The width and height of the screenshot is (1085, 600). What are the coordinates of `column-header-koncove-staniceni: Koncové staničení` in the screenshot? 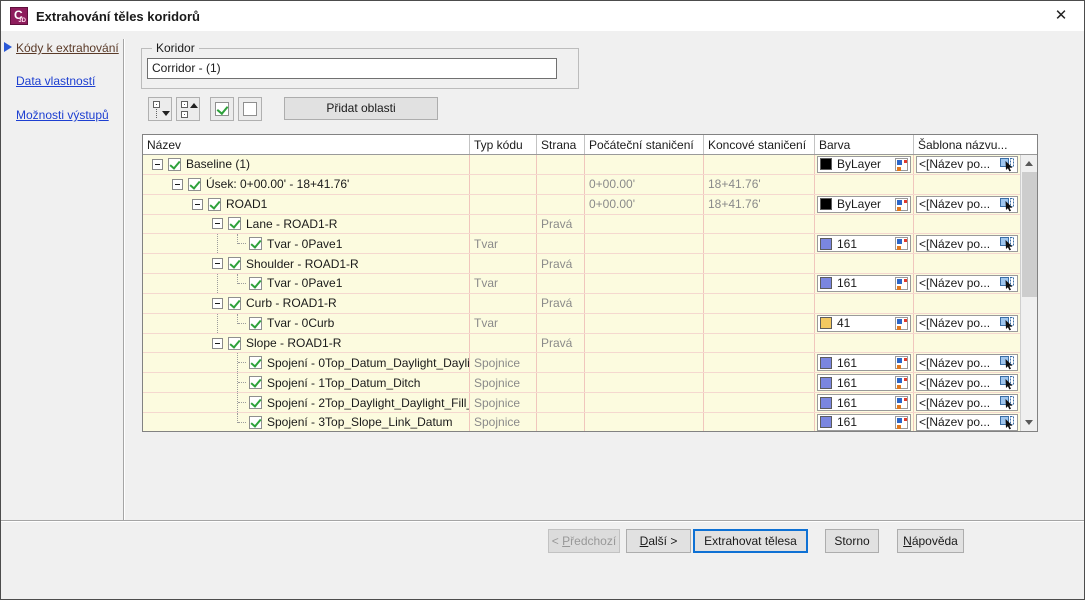 It's located at (759, 144).